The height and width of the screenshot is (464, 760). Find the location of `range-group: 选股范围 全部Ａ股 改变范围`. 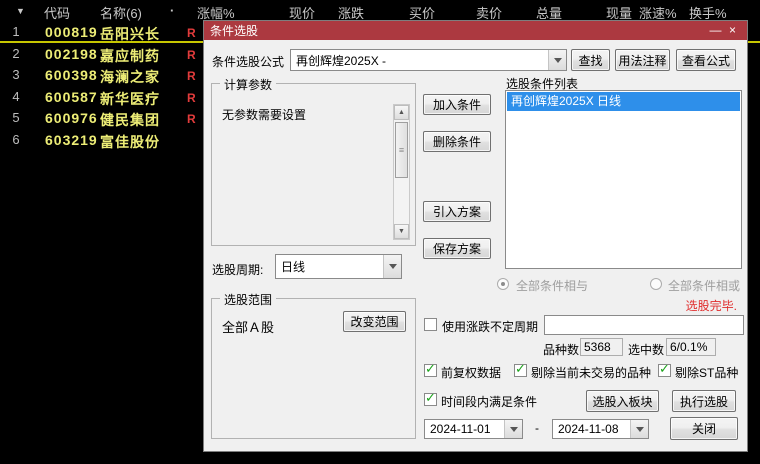

range-group: 选股范围 全部Ａ股 改变范围 is located at coordinates (313, 365).